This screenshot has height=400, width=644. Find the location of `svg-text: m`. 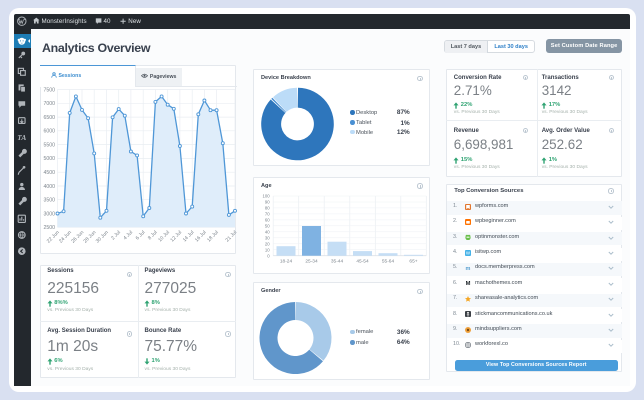

svg-text: m is located at coordinates (467, 268).